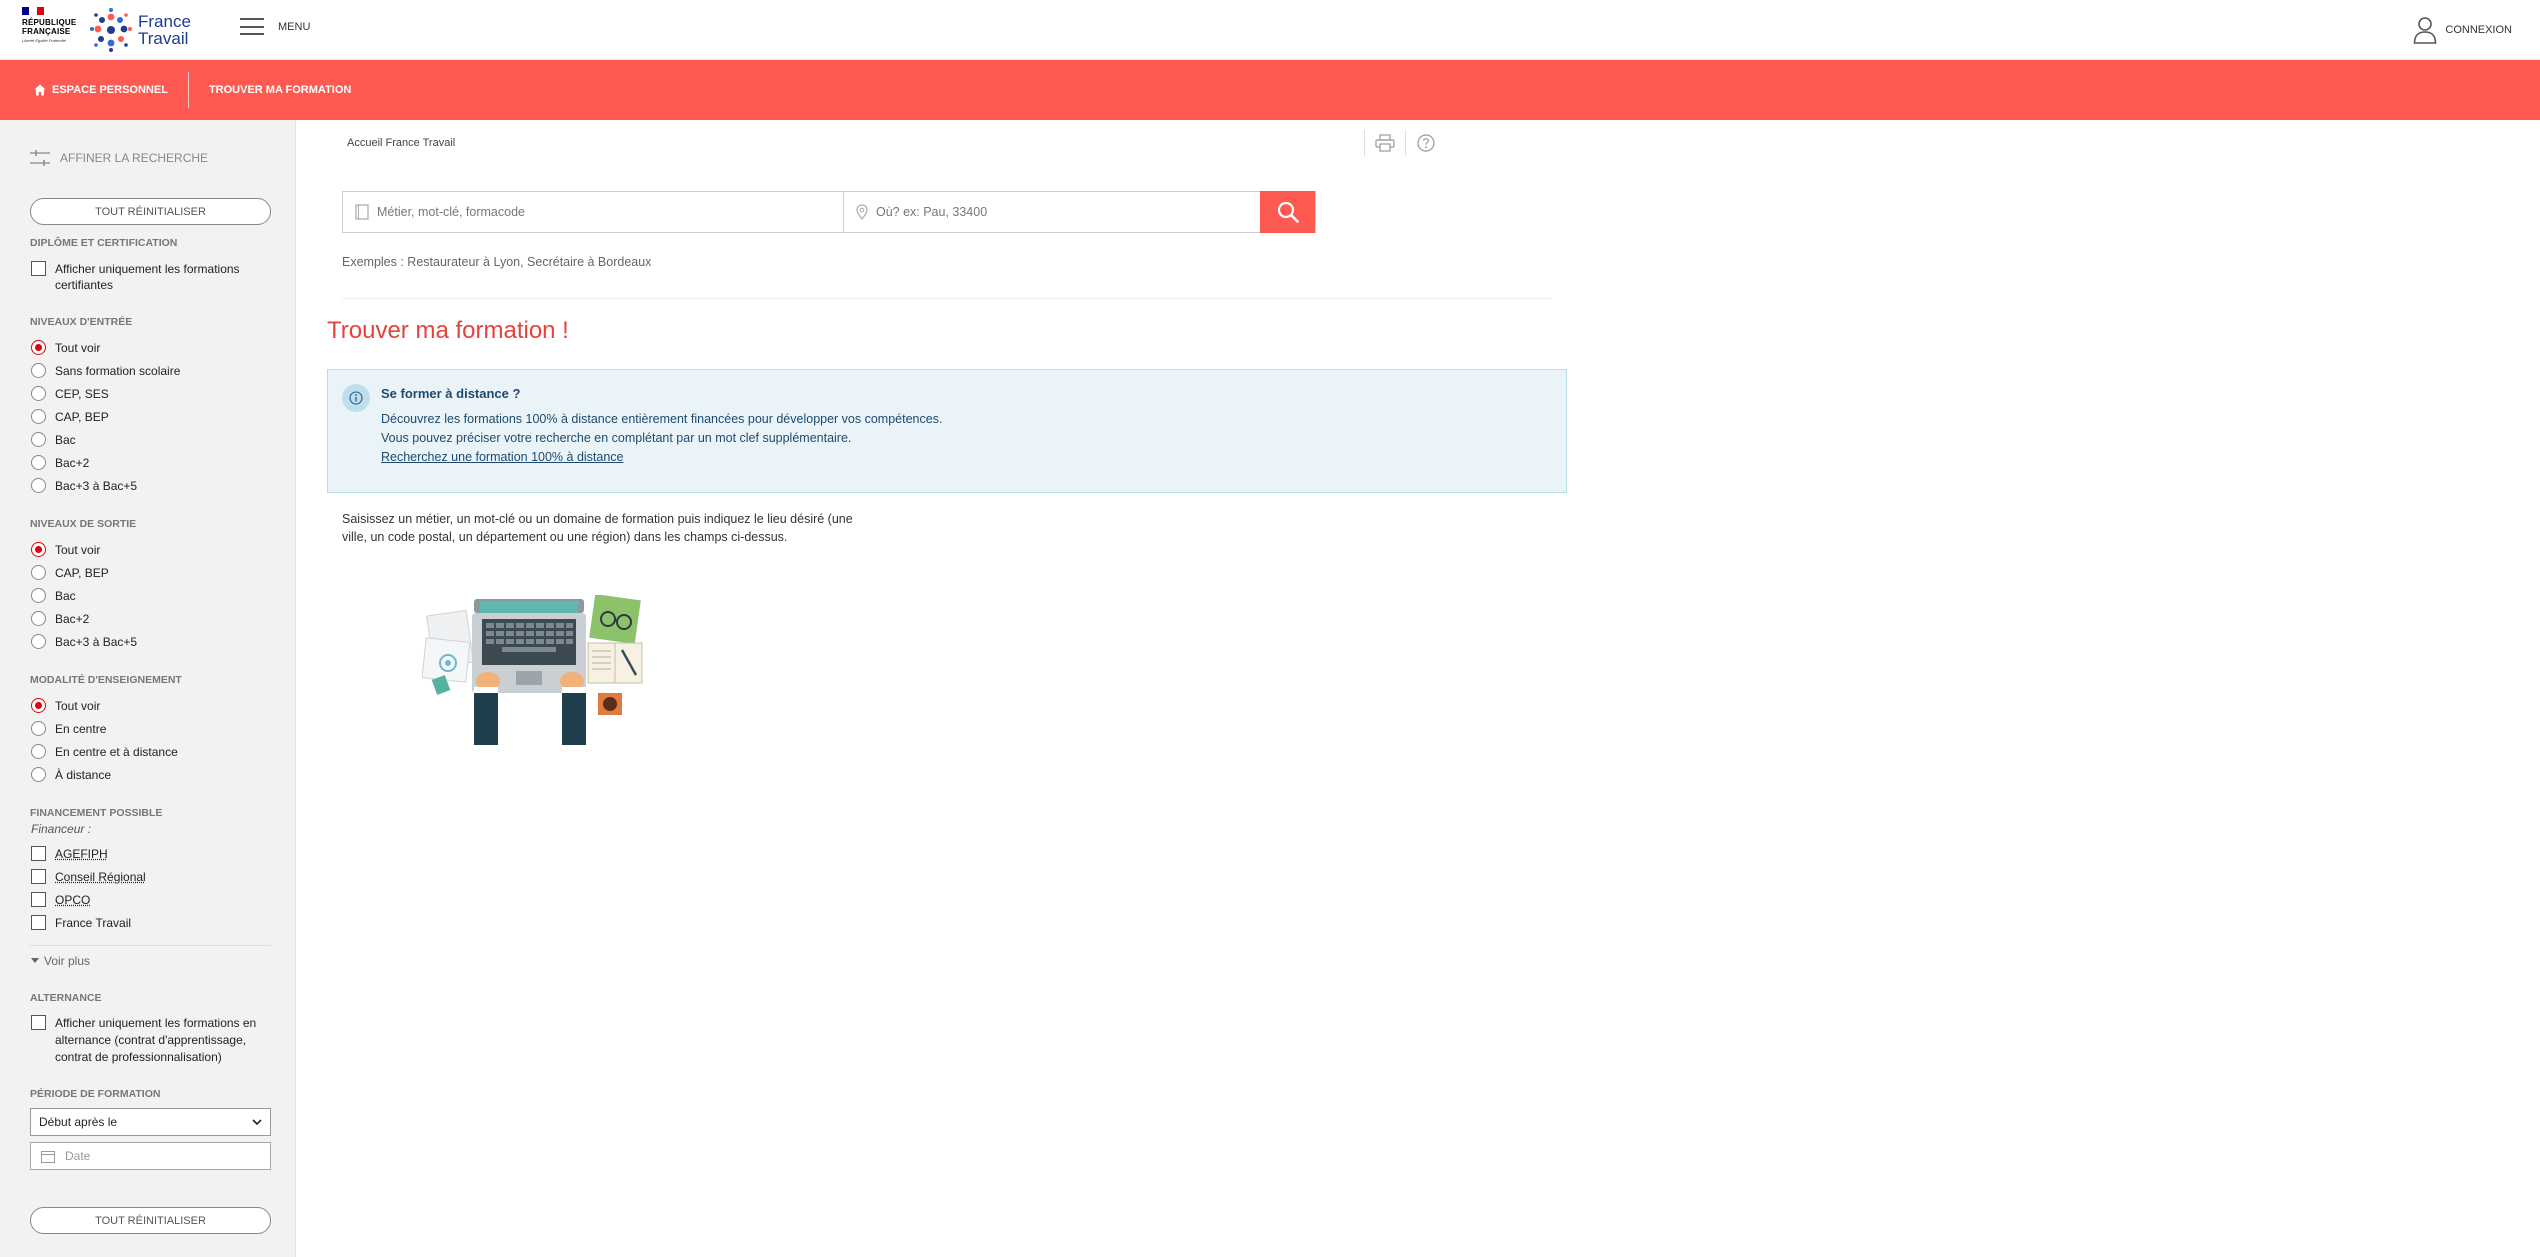 This screenshot has width=2540, height=1257. I want to click on entree-radio-cap-bep: CAP, BEP, so click(70, 417).